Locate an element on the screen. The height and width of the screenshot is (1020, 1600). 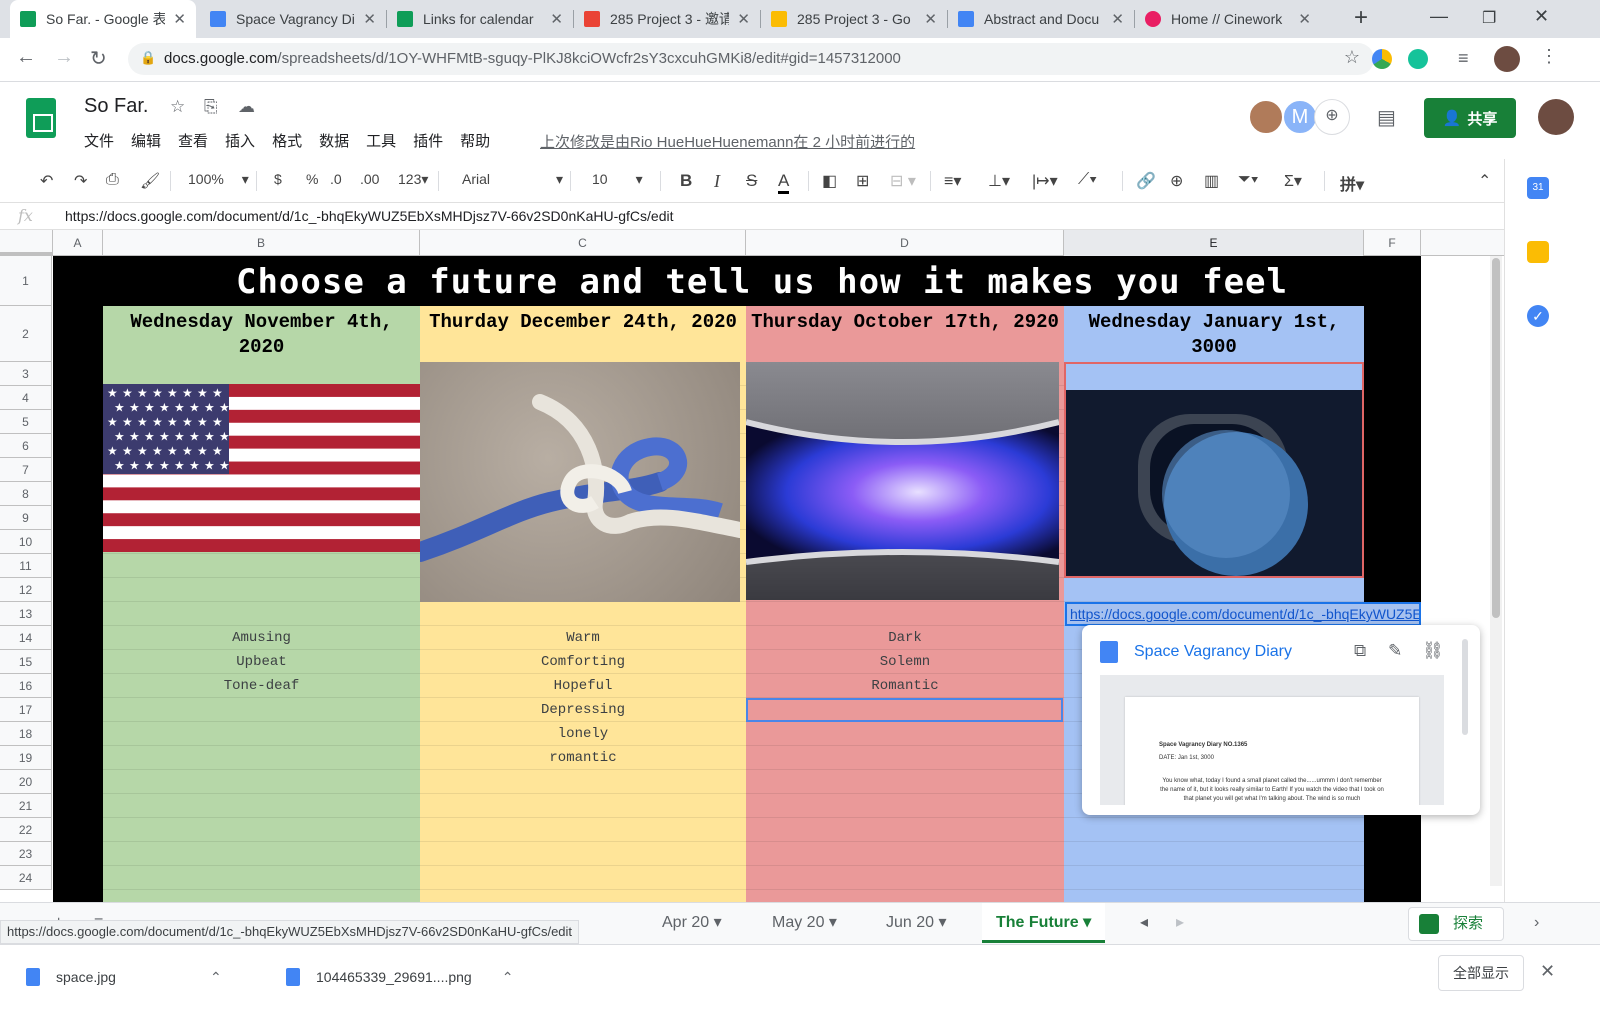
row-header: 21 is located at coordinates (26, 806).